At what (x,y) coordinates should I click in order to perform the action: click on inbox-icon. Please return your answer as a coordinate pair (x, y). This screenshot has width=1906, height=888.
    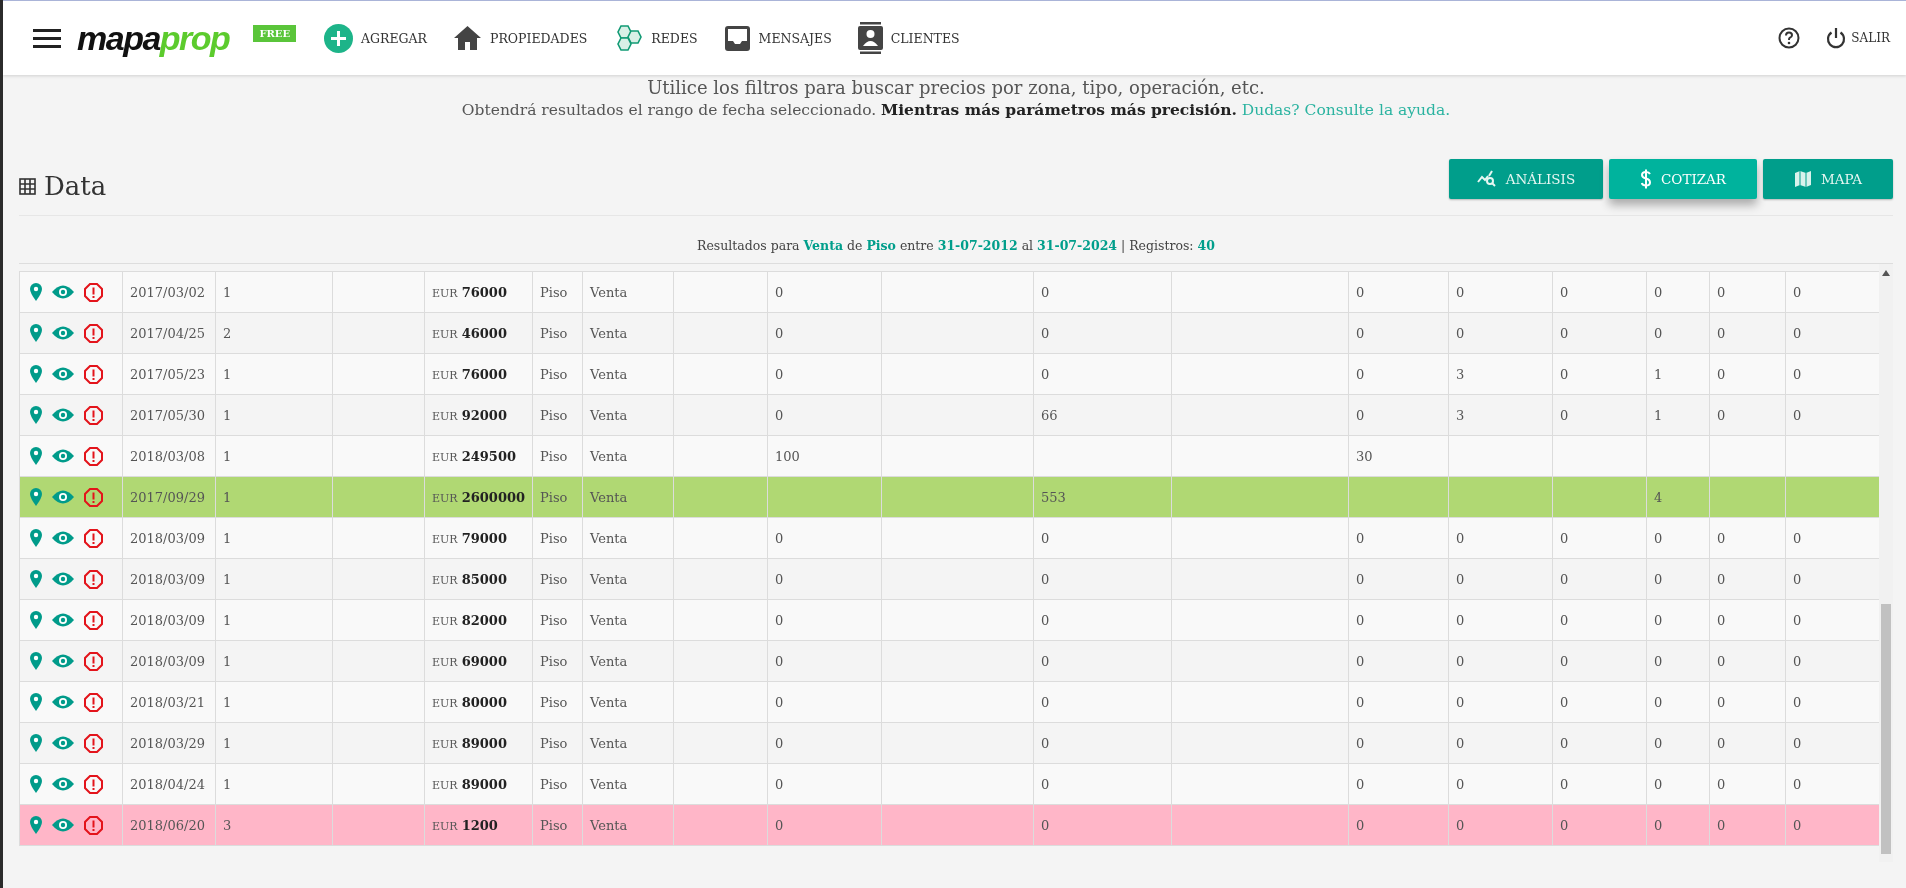
    Looking at the image, I should click on (737, 38).